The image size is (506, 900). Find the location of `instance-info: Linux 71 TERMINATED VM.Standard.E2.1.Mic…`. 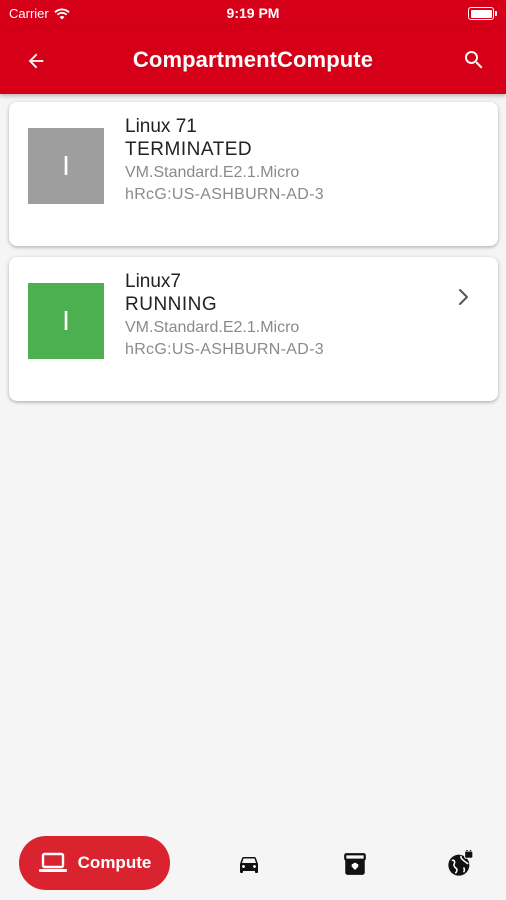

instance-info: Linux 71 TERMINATED VM.Standard.E2.1.Mic… is located at coordinates (224, 160).